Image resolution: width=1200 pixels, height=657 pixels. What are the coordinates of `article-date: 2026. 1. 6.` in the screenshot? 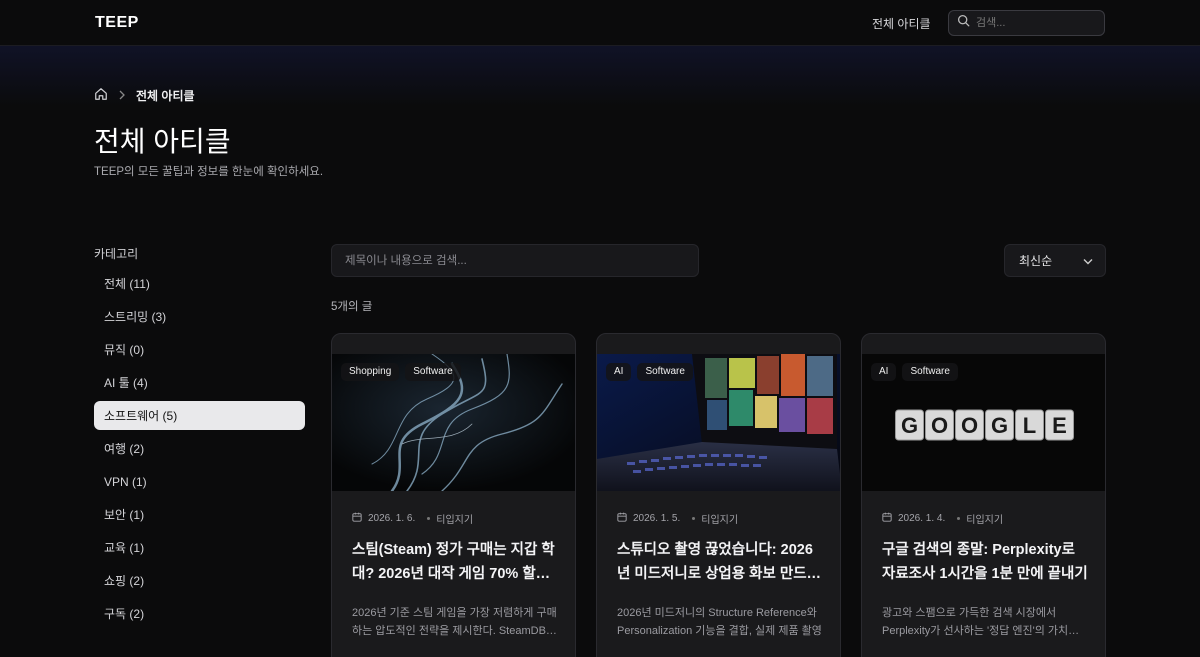 It's located at (392, 518).